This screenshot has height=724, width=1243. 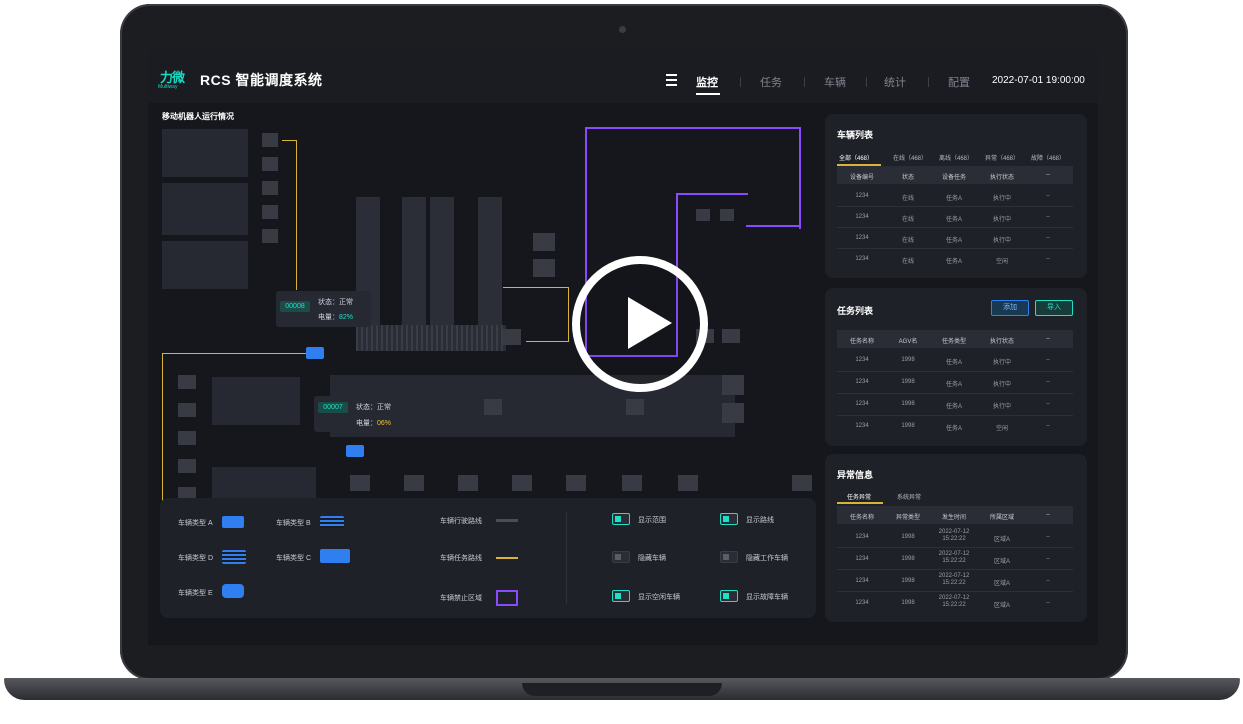 I want to click on nav-stats: 统计, so click(x=895, y=82).